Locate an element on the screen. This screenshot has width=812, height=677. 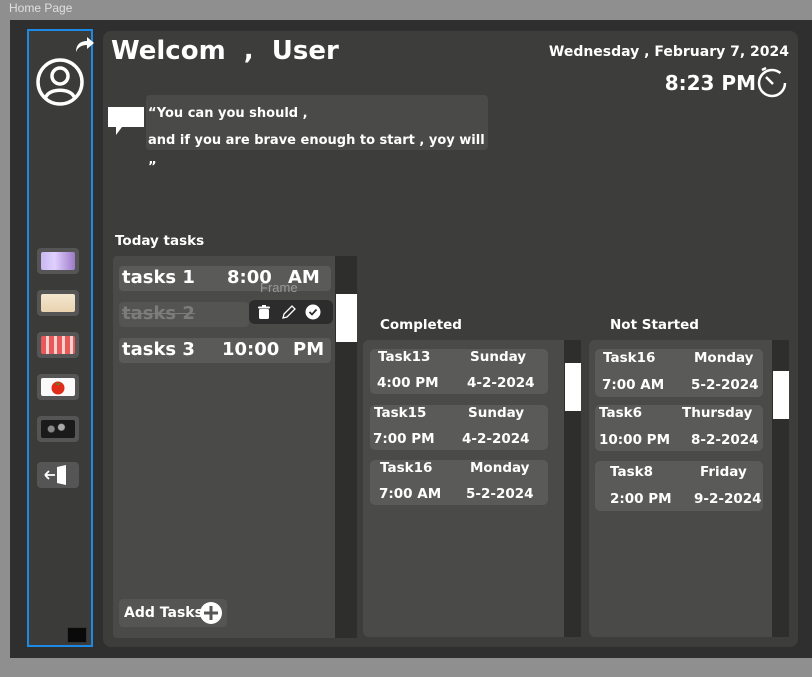
notes-image is located at coordinates (58, 303).